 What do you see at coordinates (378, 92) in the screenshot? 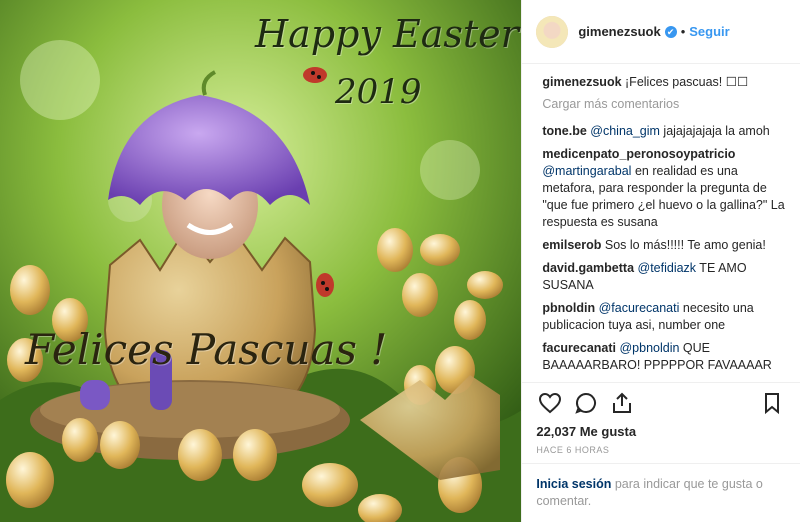
I see `image-title-line2: 2019` at bounding box center [378, 92].